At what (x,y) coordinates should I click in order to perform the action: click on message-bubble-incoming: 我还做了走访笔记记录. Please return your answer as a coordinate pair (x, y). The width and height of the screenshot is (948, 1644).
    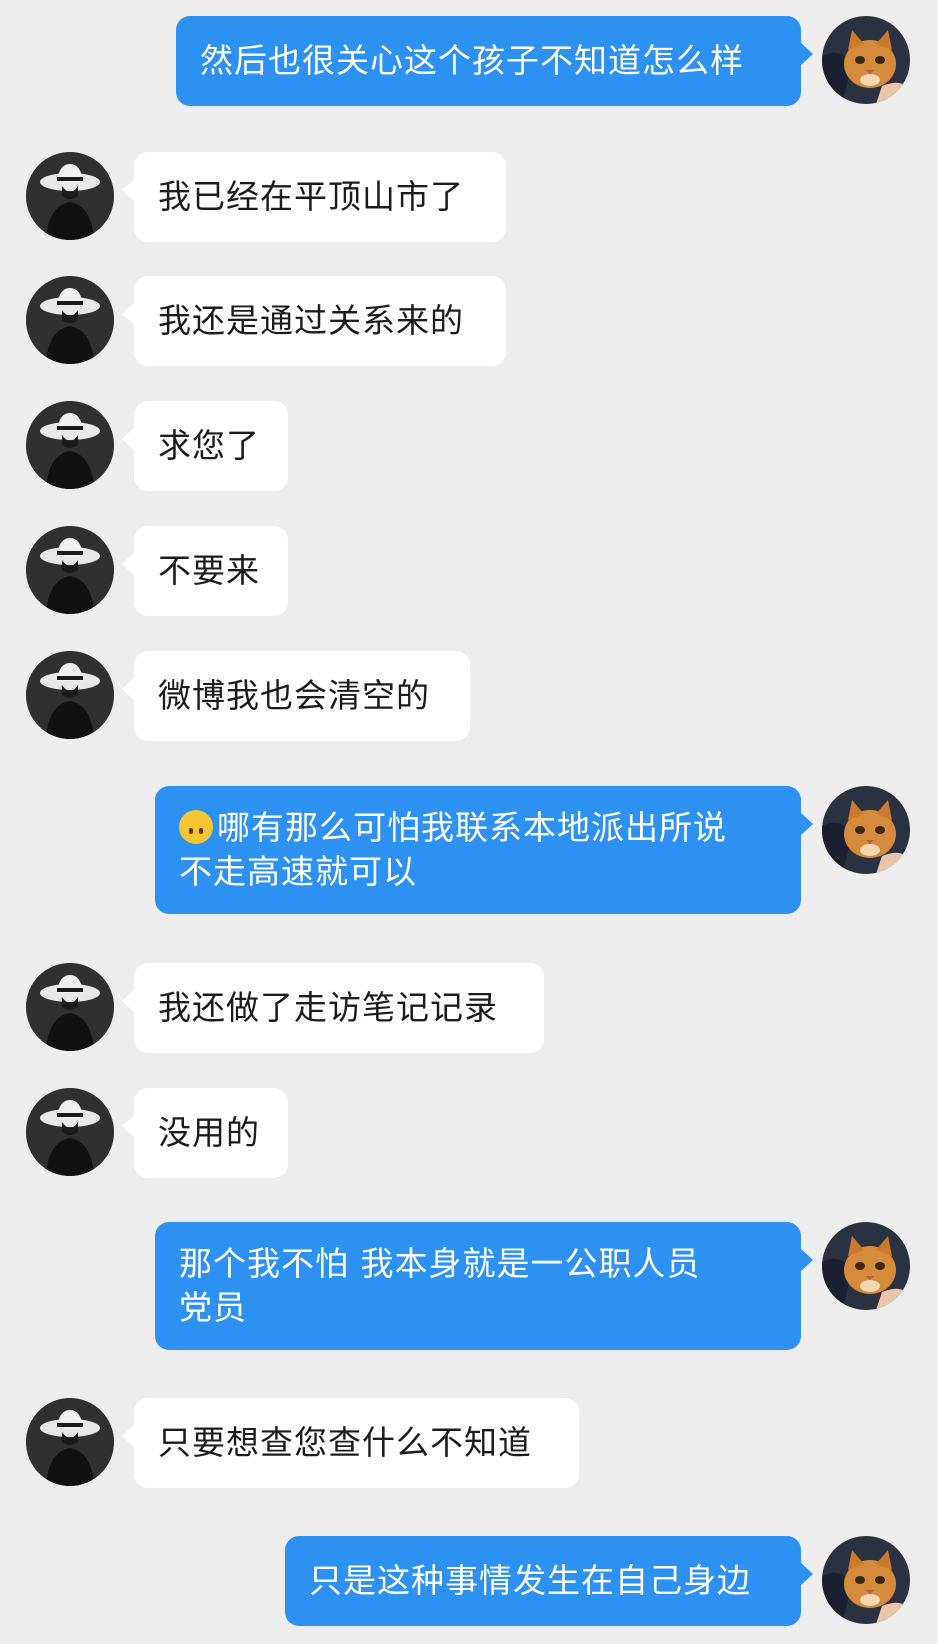
    Looking at the image, I should click on (333, 1008).